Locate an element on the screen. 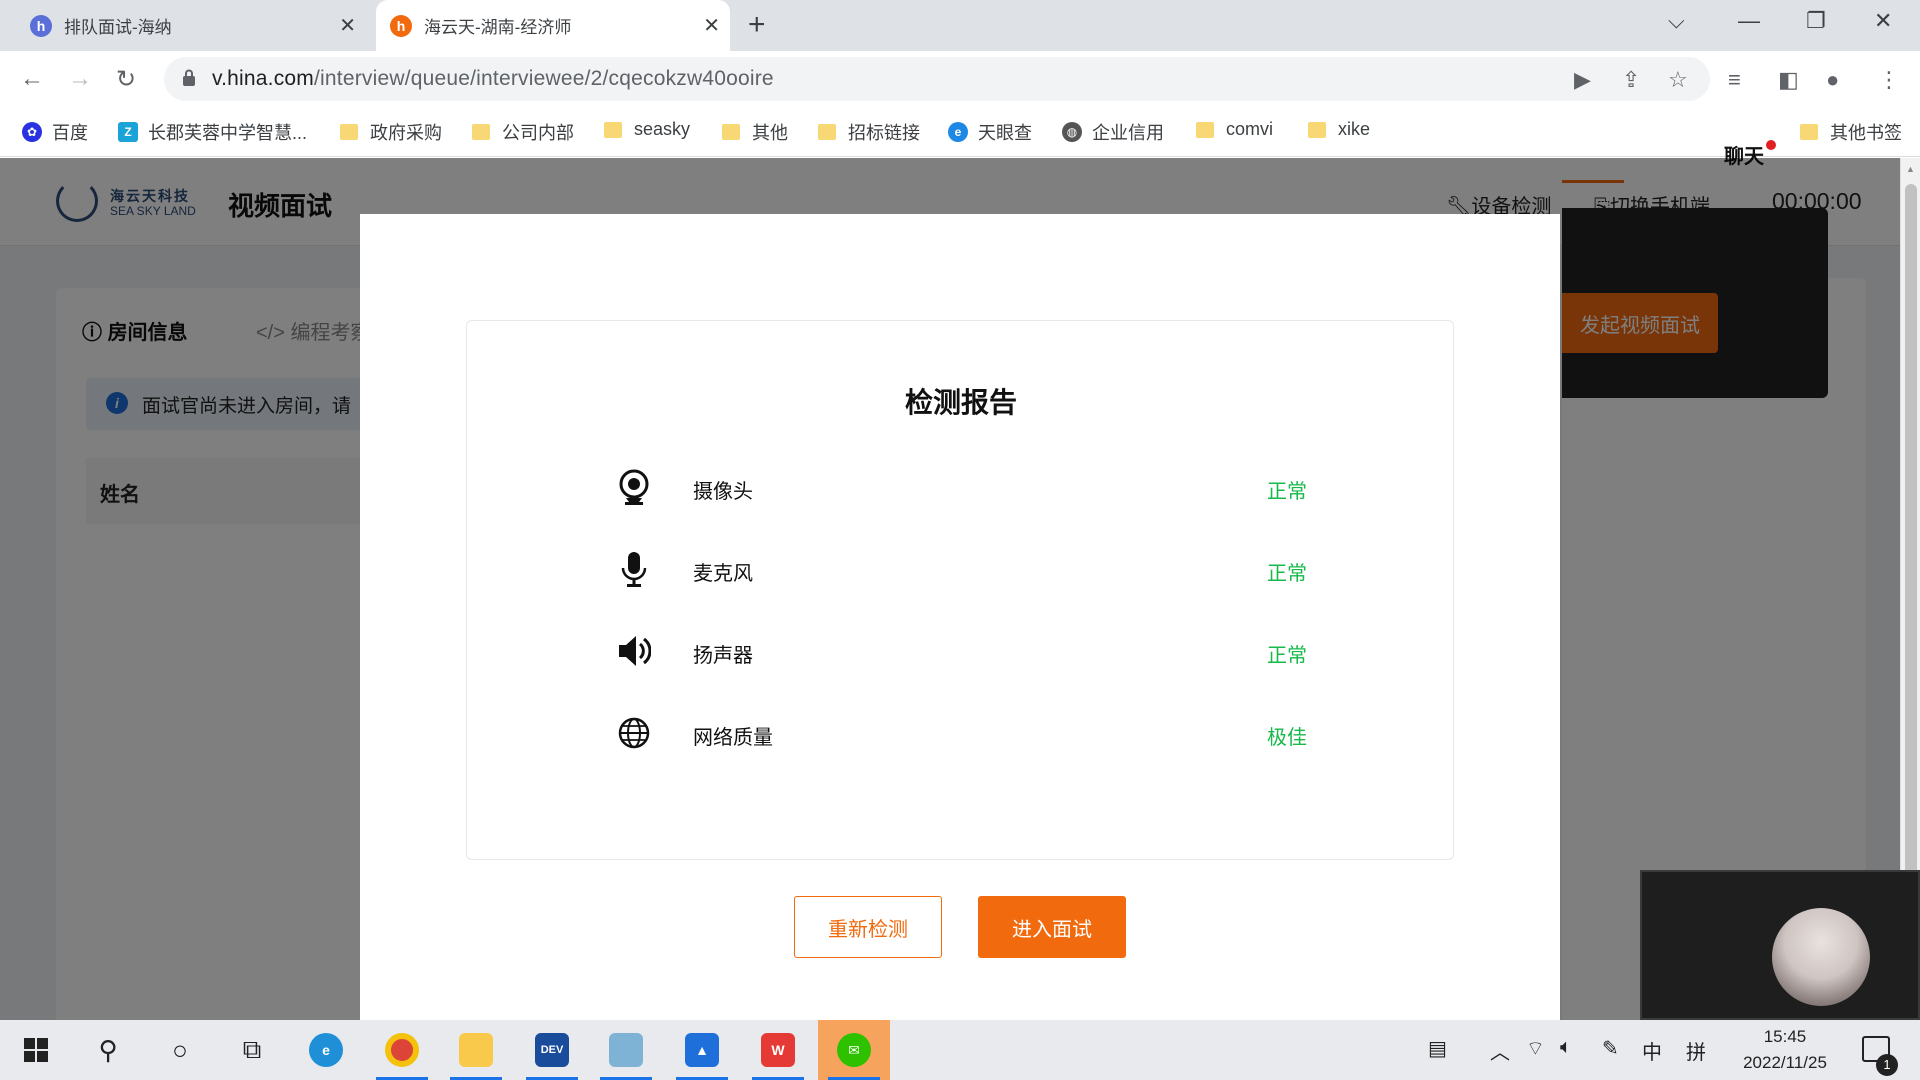 The image size is (1920, 1080). enter-interview-button: 进入面试 is located at coordinates (1052, 927).